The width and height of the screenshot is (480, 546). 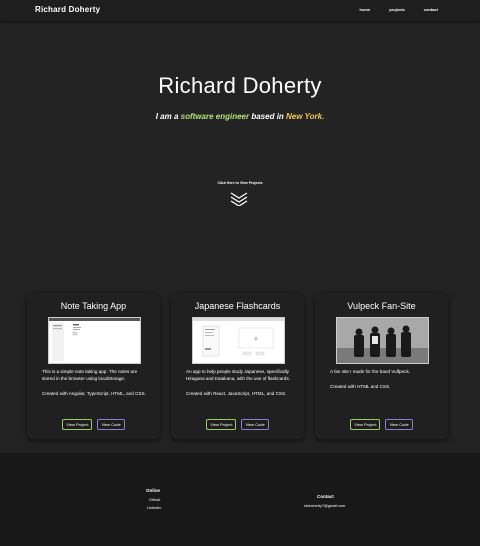 What do you see at coordinates (67, 9) in the screenshot?
I see `brand-title: Richard Doherty` at bounding box center [67, 9].